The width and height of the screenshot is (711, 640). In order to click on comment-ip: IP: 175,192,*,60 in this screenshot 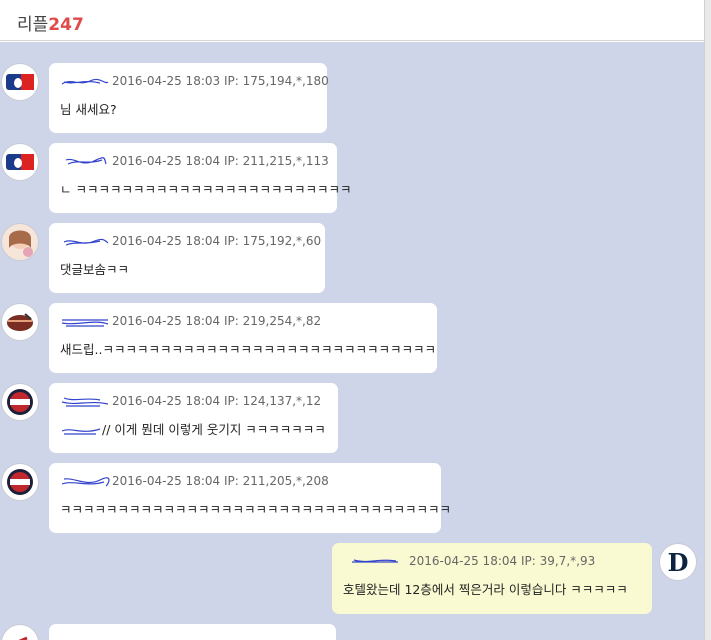, I will do `click(272, 241)`.